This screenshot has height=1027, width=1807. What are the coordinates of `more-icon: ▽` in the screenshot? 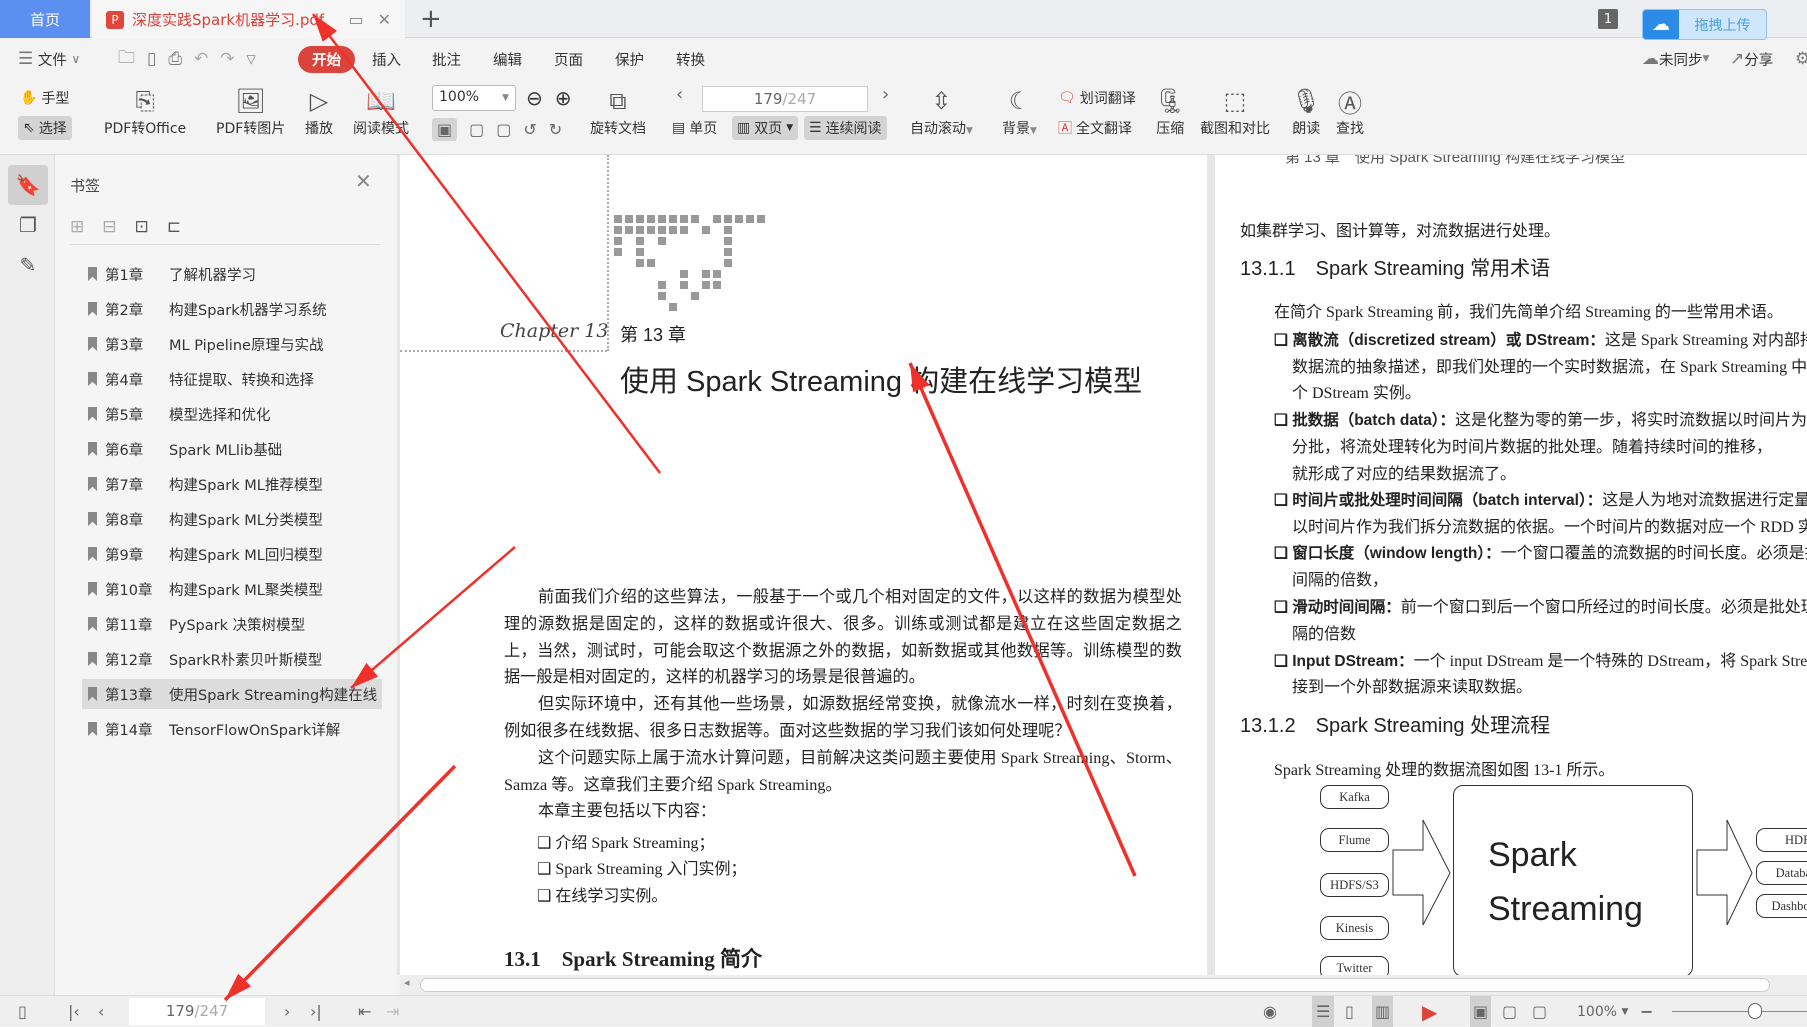 It's located at (250, 59).